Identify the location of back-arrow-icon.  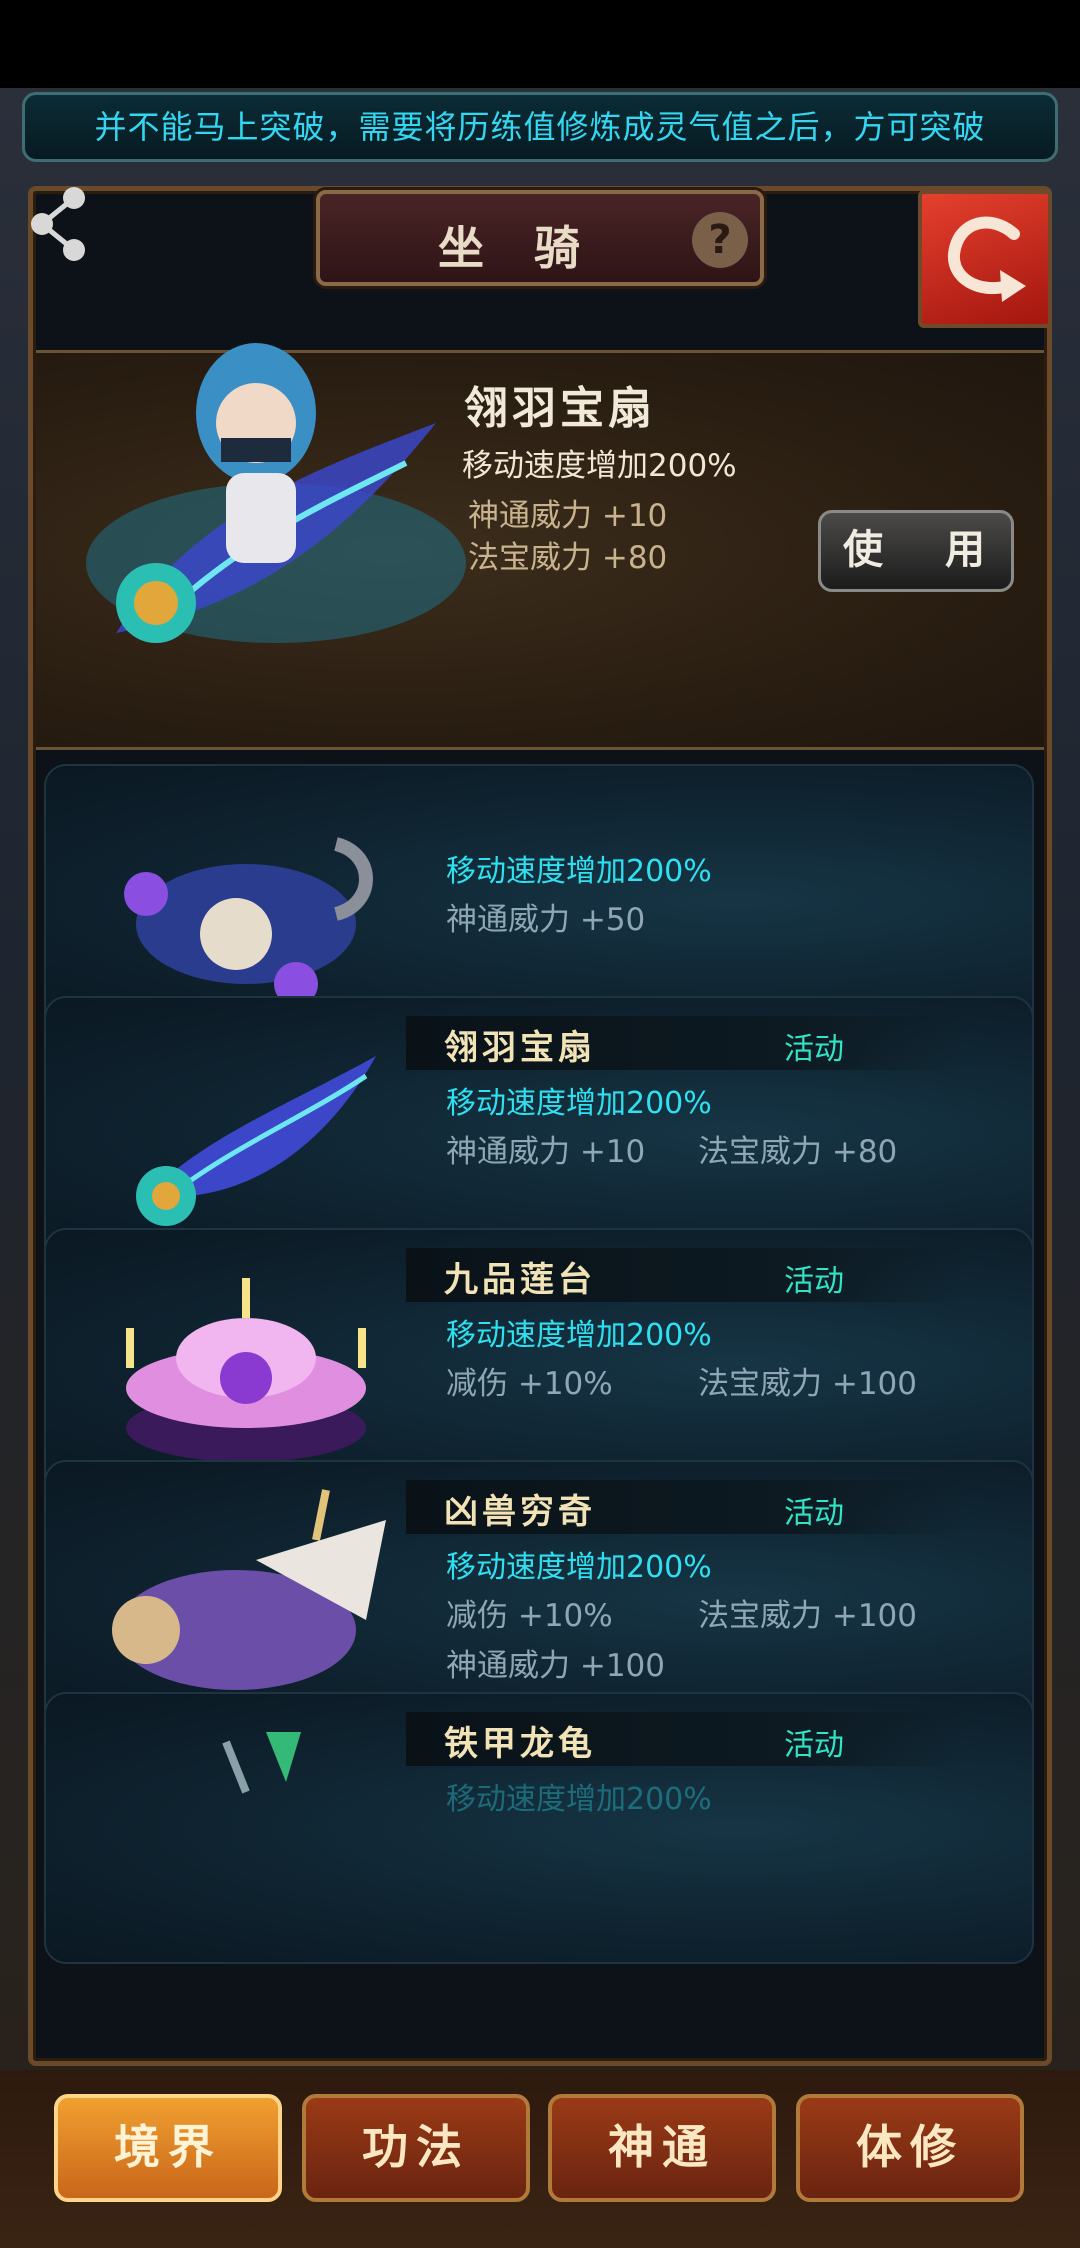
(986, 259).